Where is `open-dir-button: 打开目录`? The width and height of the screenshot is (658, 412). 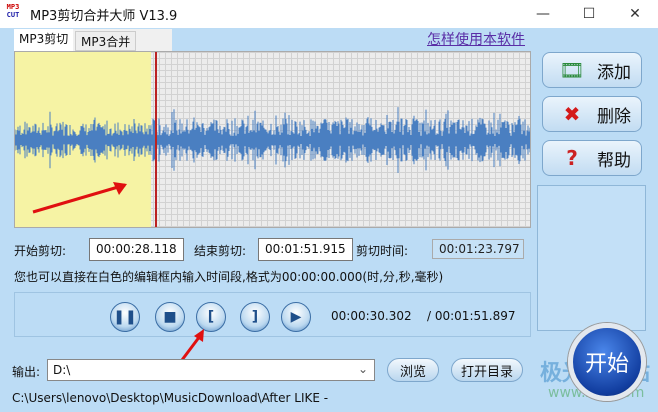 open-dir-button: 打开目录 is located at coordinates (487, 370).